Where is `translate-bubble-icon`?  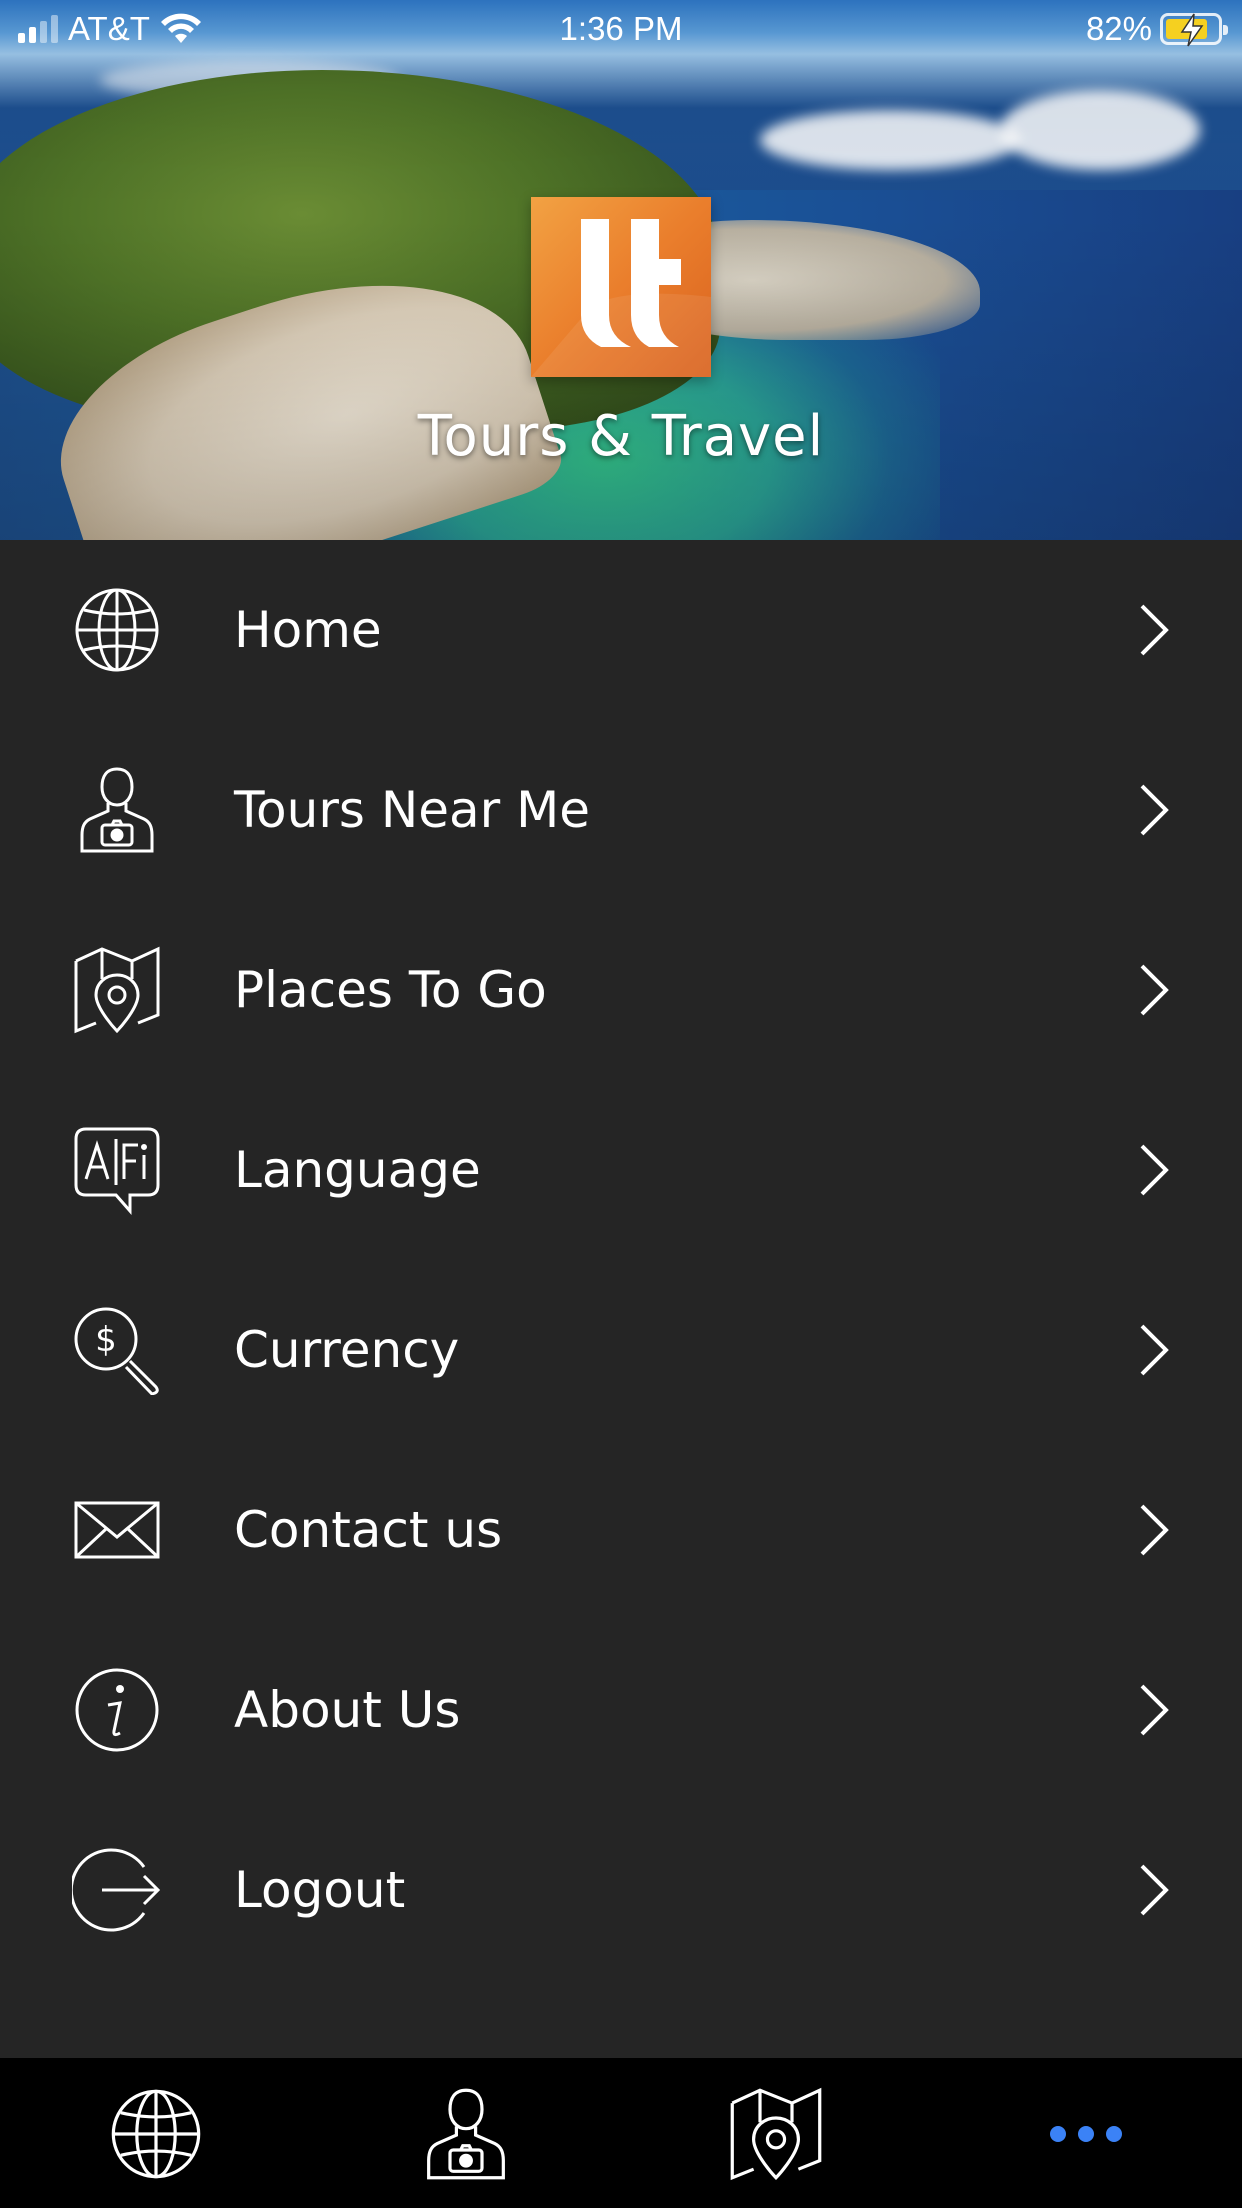
translate-bubble-icon is located at coordinates (117, 1171).